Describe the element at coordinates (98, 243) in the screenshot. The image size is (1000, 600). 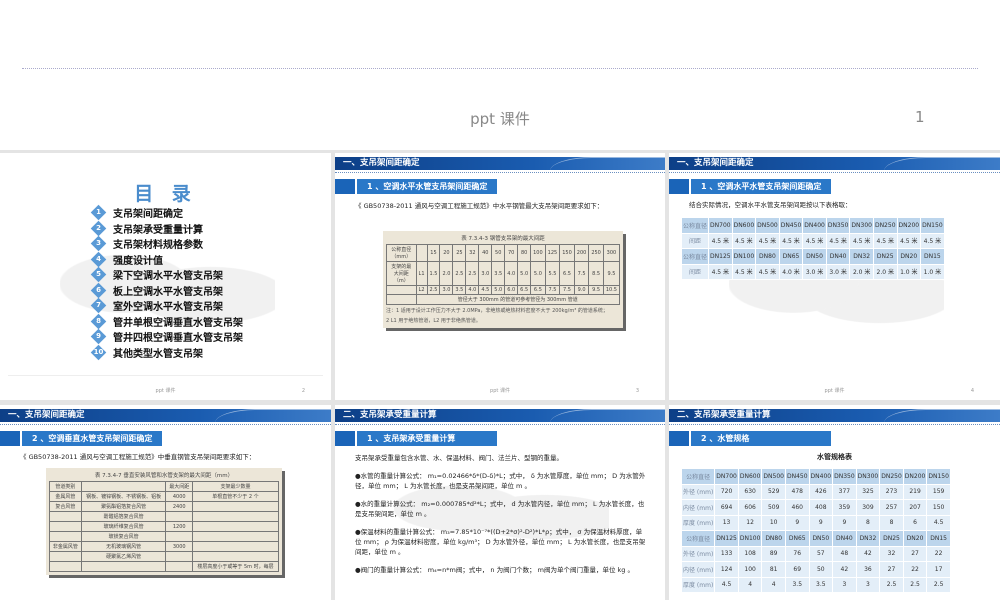
I see `toc-number: 3` at that location.